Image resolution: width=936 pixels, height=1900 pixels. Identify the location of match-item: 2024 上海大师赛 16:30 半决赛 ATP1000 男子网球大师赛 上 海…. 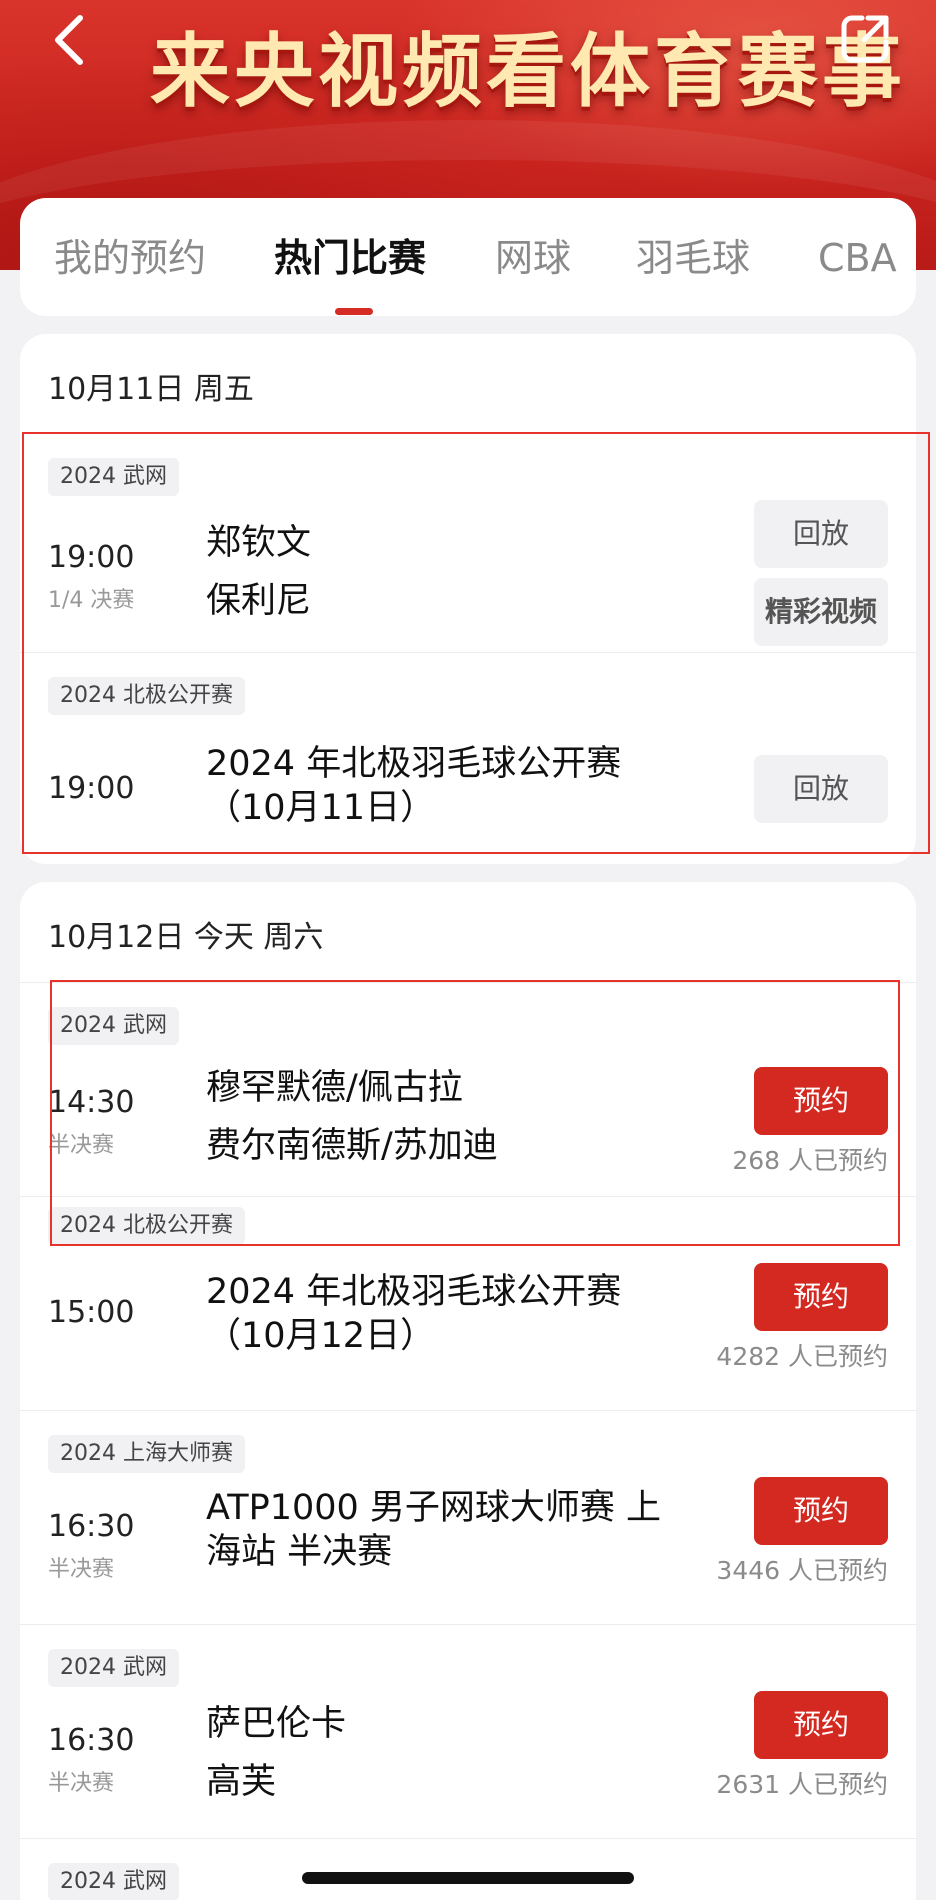
(468, 1517).